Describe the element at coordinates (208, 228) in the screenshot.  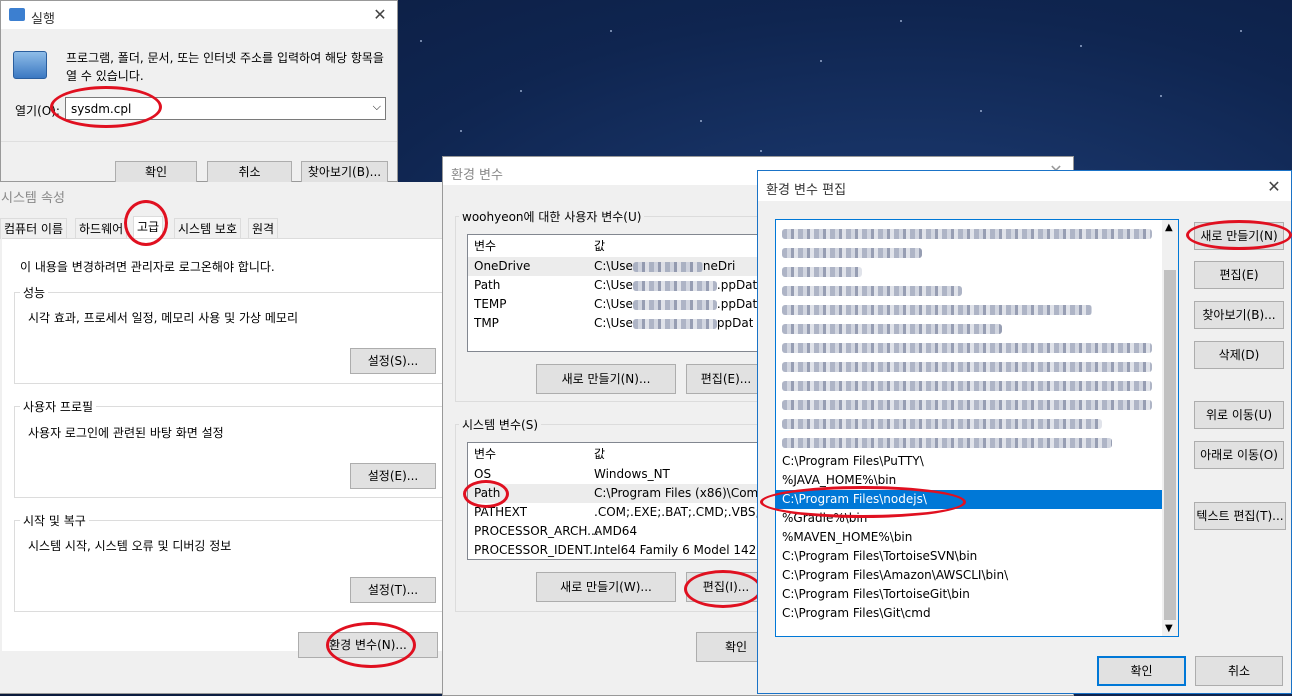
I see `tab-system-protection: 시스템 보호` at that location.